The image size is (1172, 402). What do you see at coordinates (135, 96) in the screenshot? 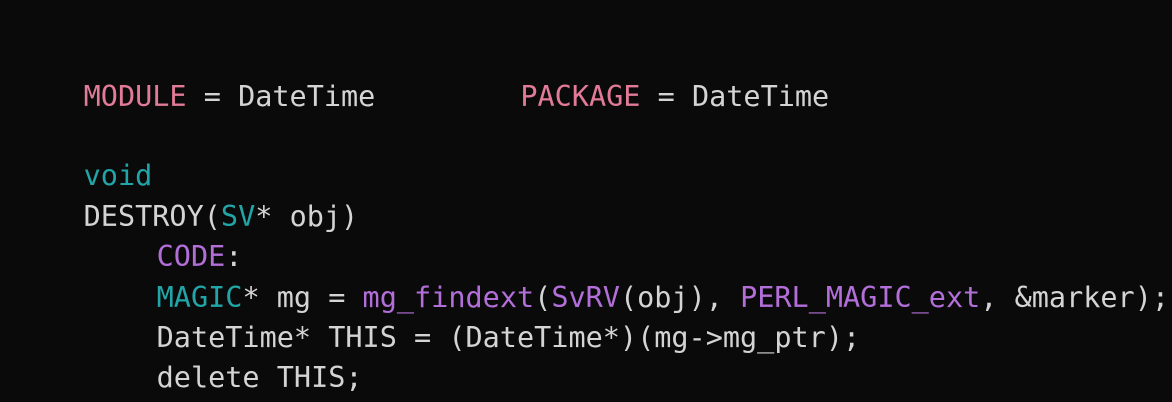
I see `module-keyword: MODULE` at bounding box center [135, 96].